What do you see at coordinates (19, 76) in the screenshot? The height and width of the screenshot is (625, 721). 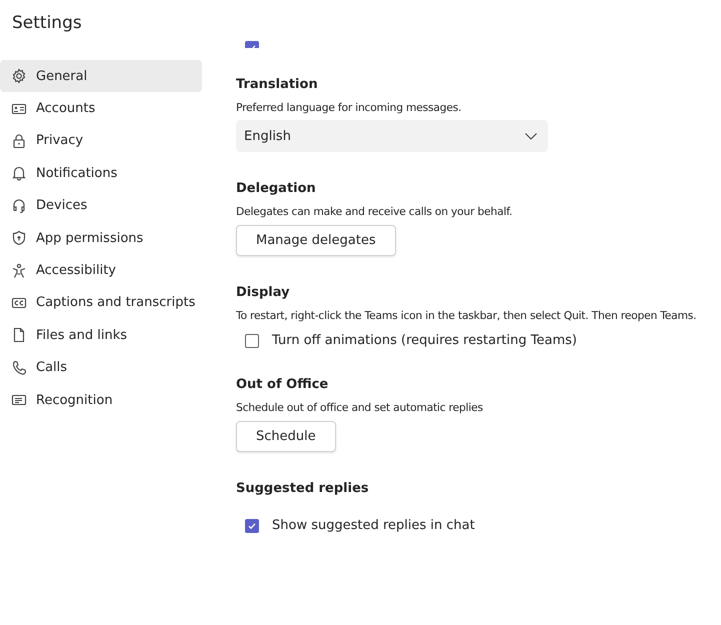 I see `gear-icon` at bounding box center [19, 76].